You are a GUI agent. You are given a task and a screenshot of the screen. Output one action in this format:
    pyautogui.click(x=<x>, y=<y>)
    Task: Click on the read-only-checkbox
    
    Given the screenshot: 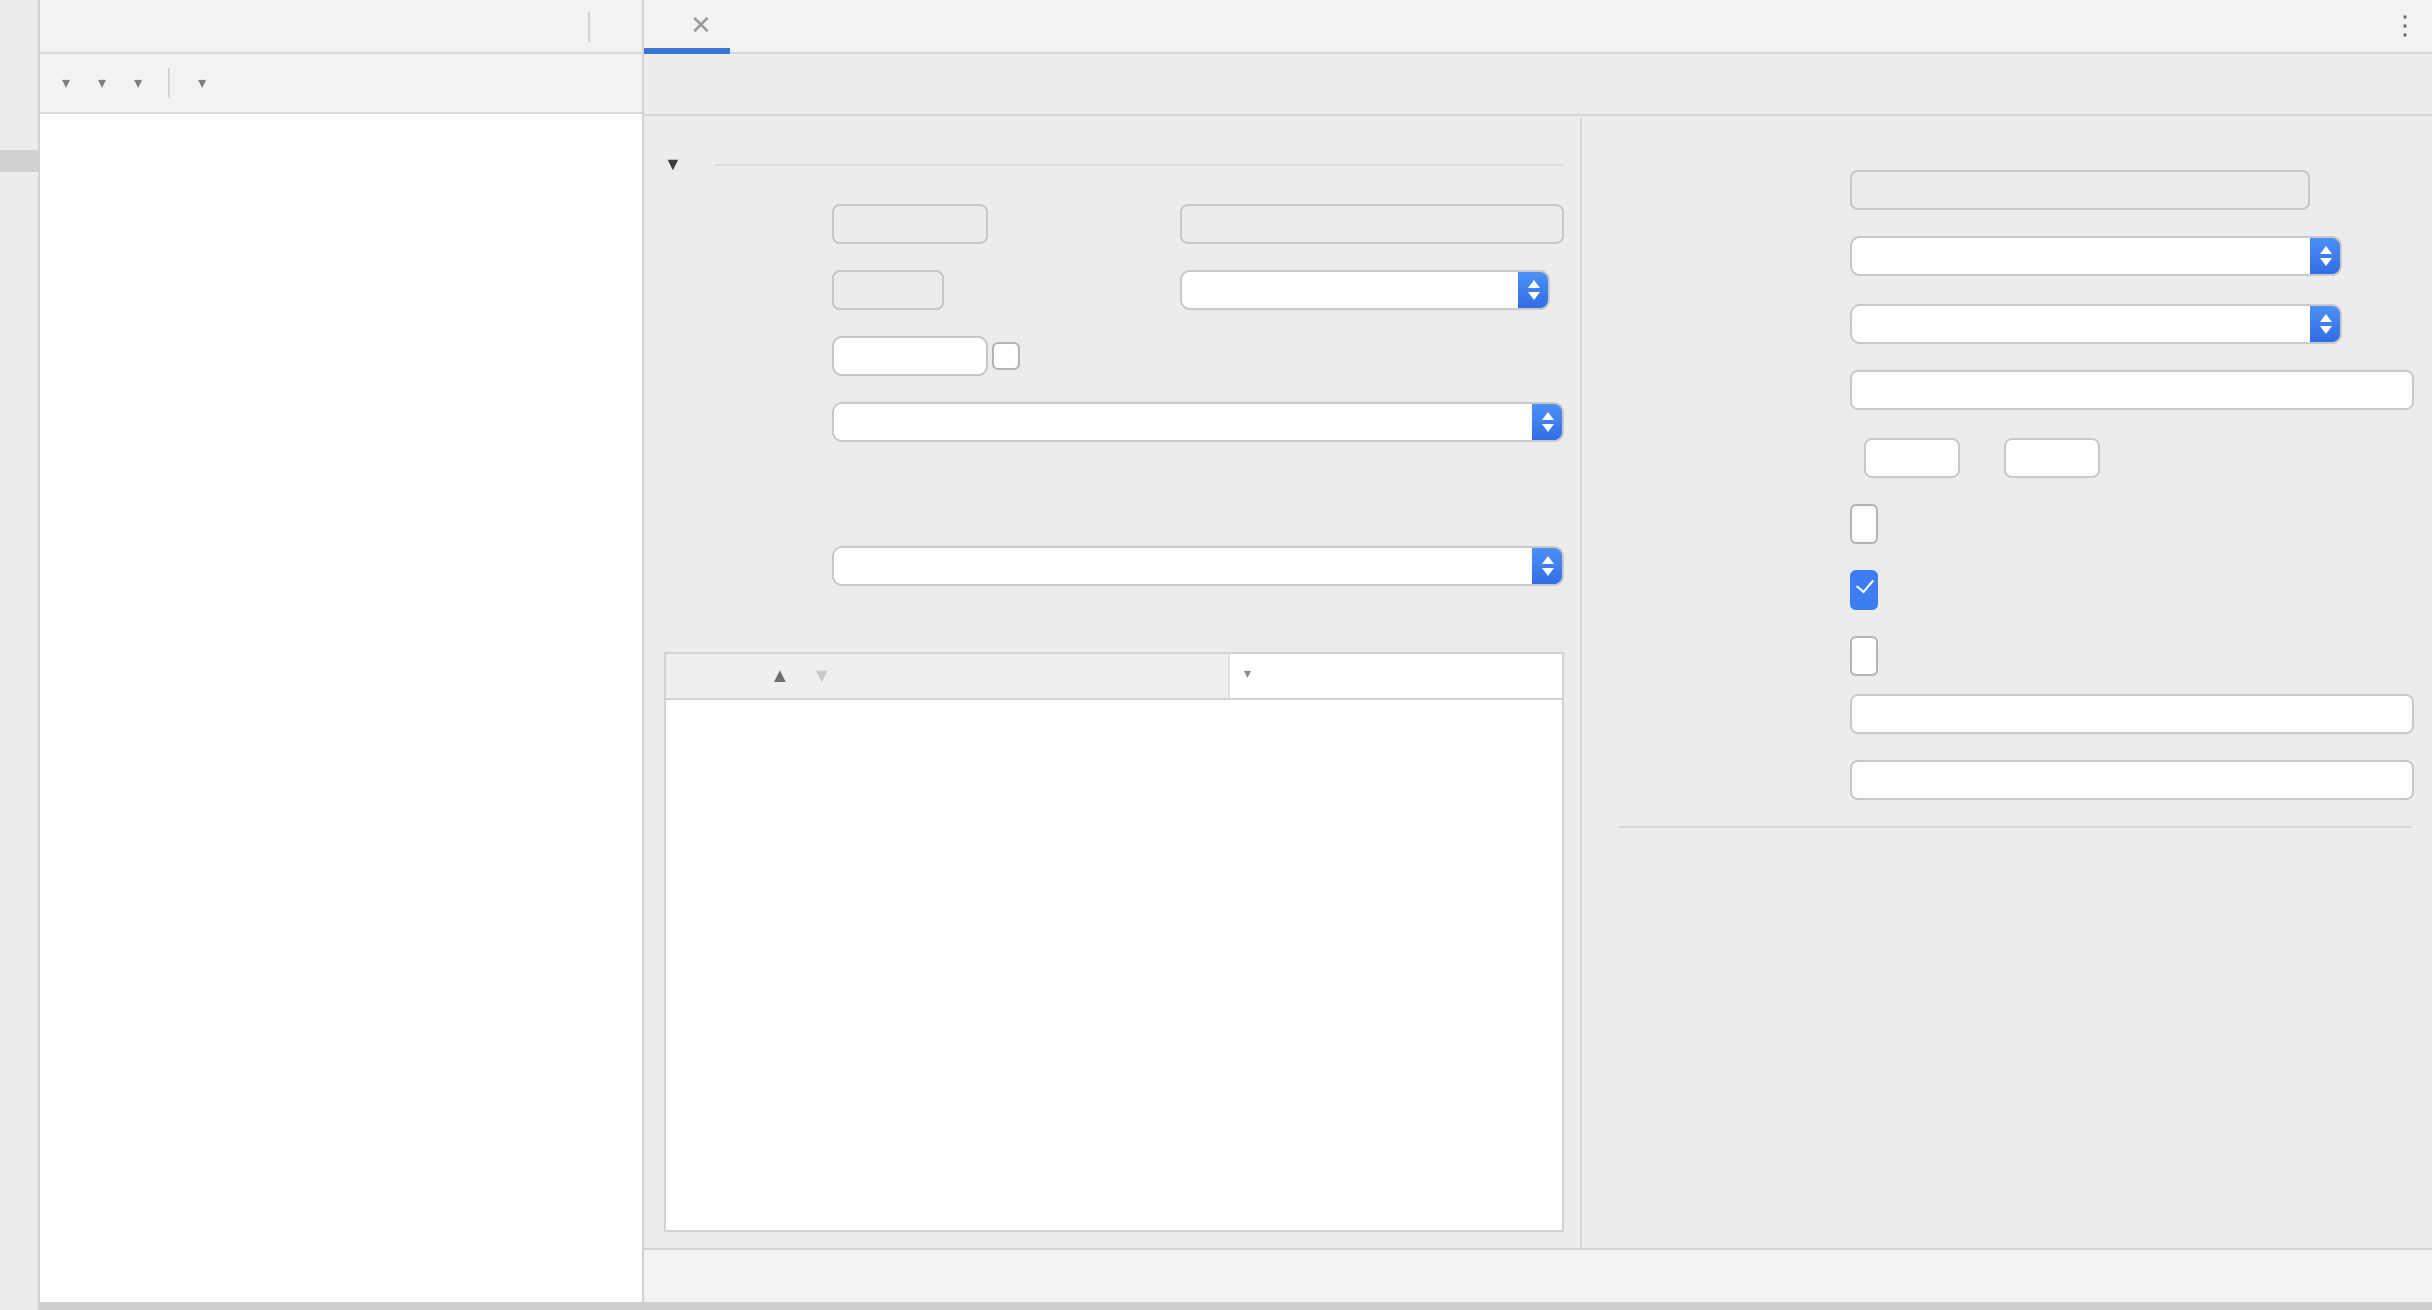 What is the action you would take?
    pyautogui.click(x=1864, y=524)
    